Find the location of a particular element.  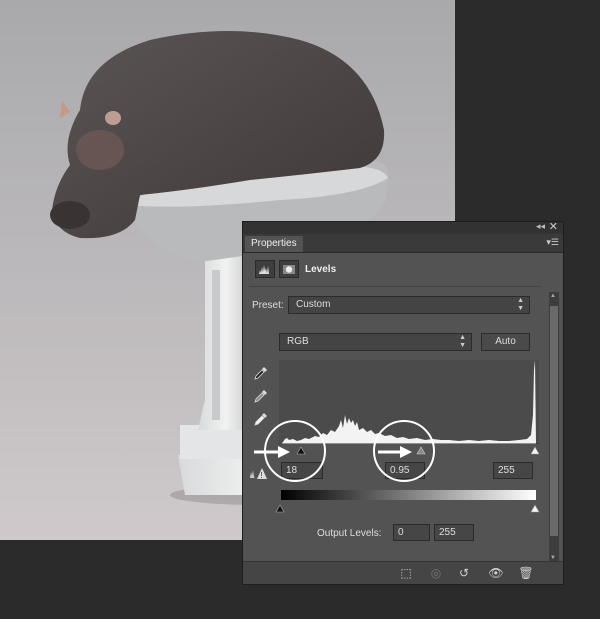

output-levels-label: Output Levels: is located at coordinates (349, 533).